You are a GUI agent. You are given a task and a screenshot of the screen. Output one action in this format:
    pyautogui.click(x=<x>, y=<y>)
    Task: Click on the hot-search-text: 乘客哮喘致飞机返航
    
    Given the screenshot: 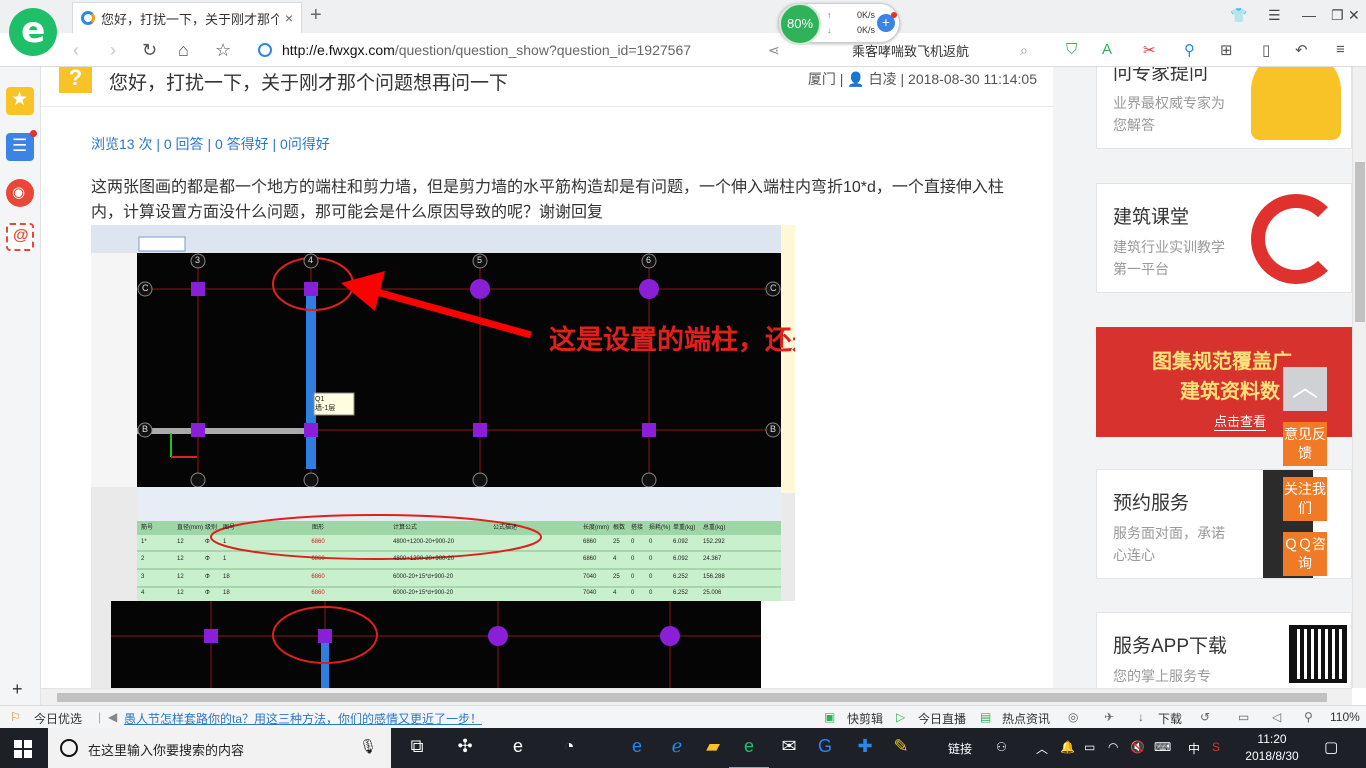 What is the action you would take?
    pyautogui.click(x=910, y=50)
    